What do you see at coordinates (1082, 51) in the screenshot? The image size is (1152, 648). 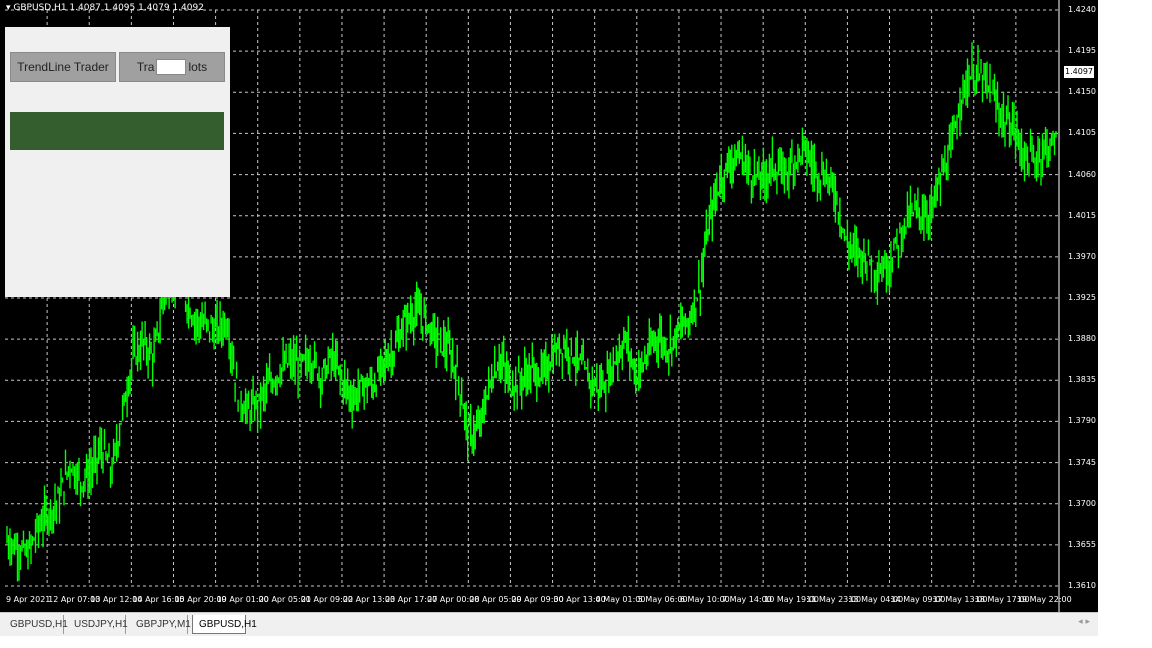 I see `price-axis-label: 1.4195` at bounding box center [1082, 51].